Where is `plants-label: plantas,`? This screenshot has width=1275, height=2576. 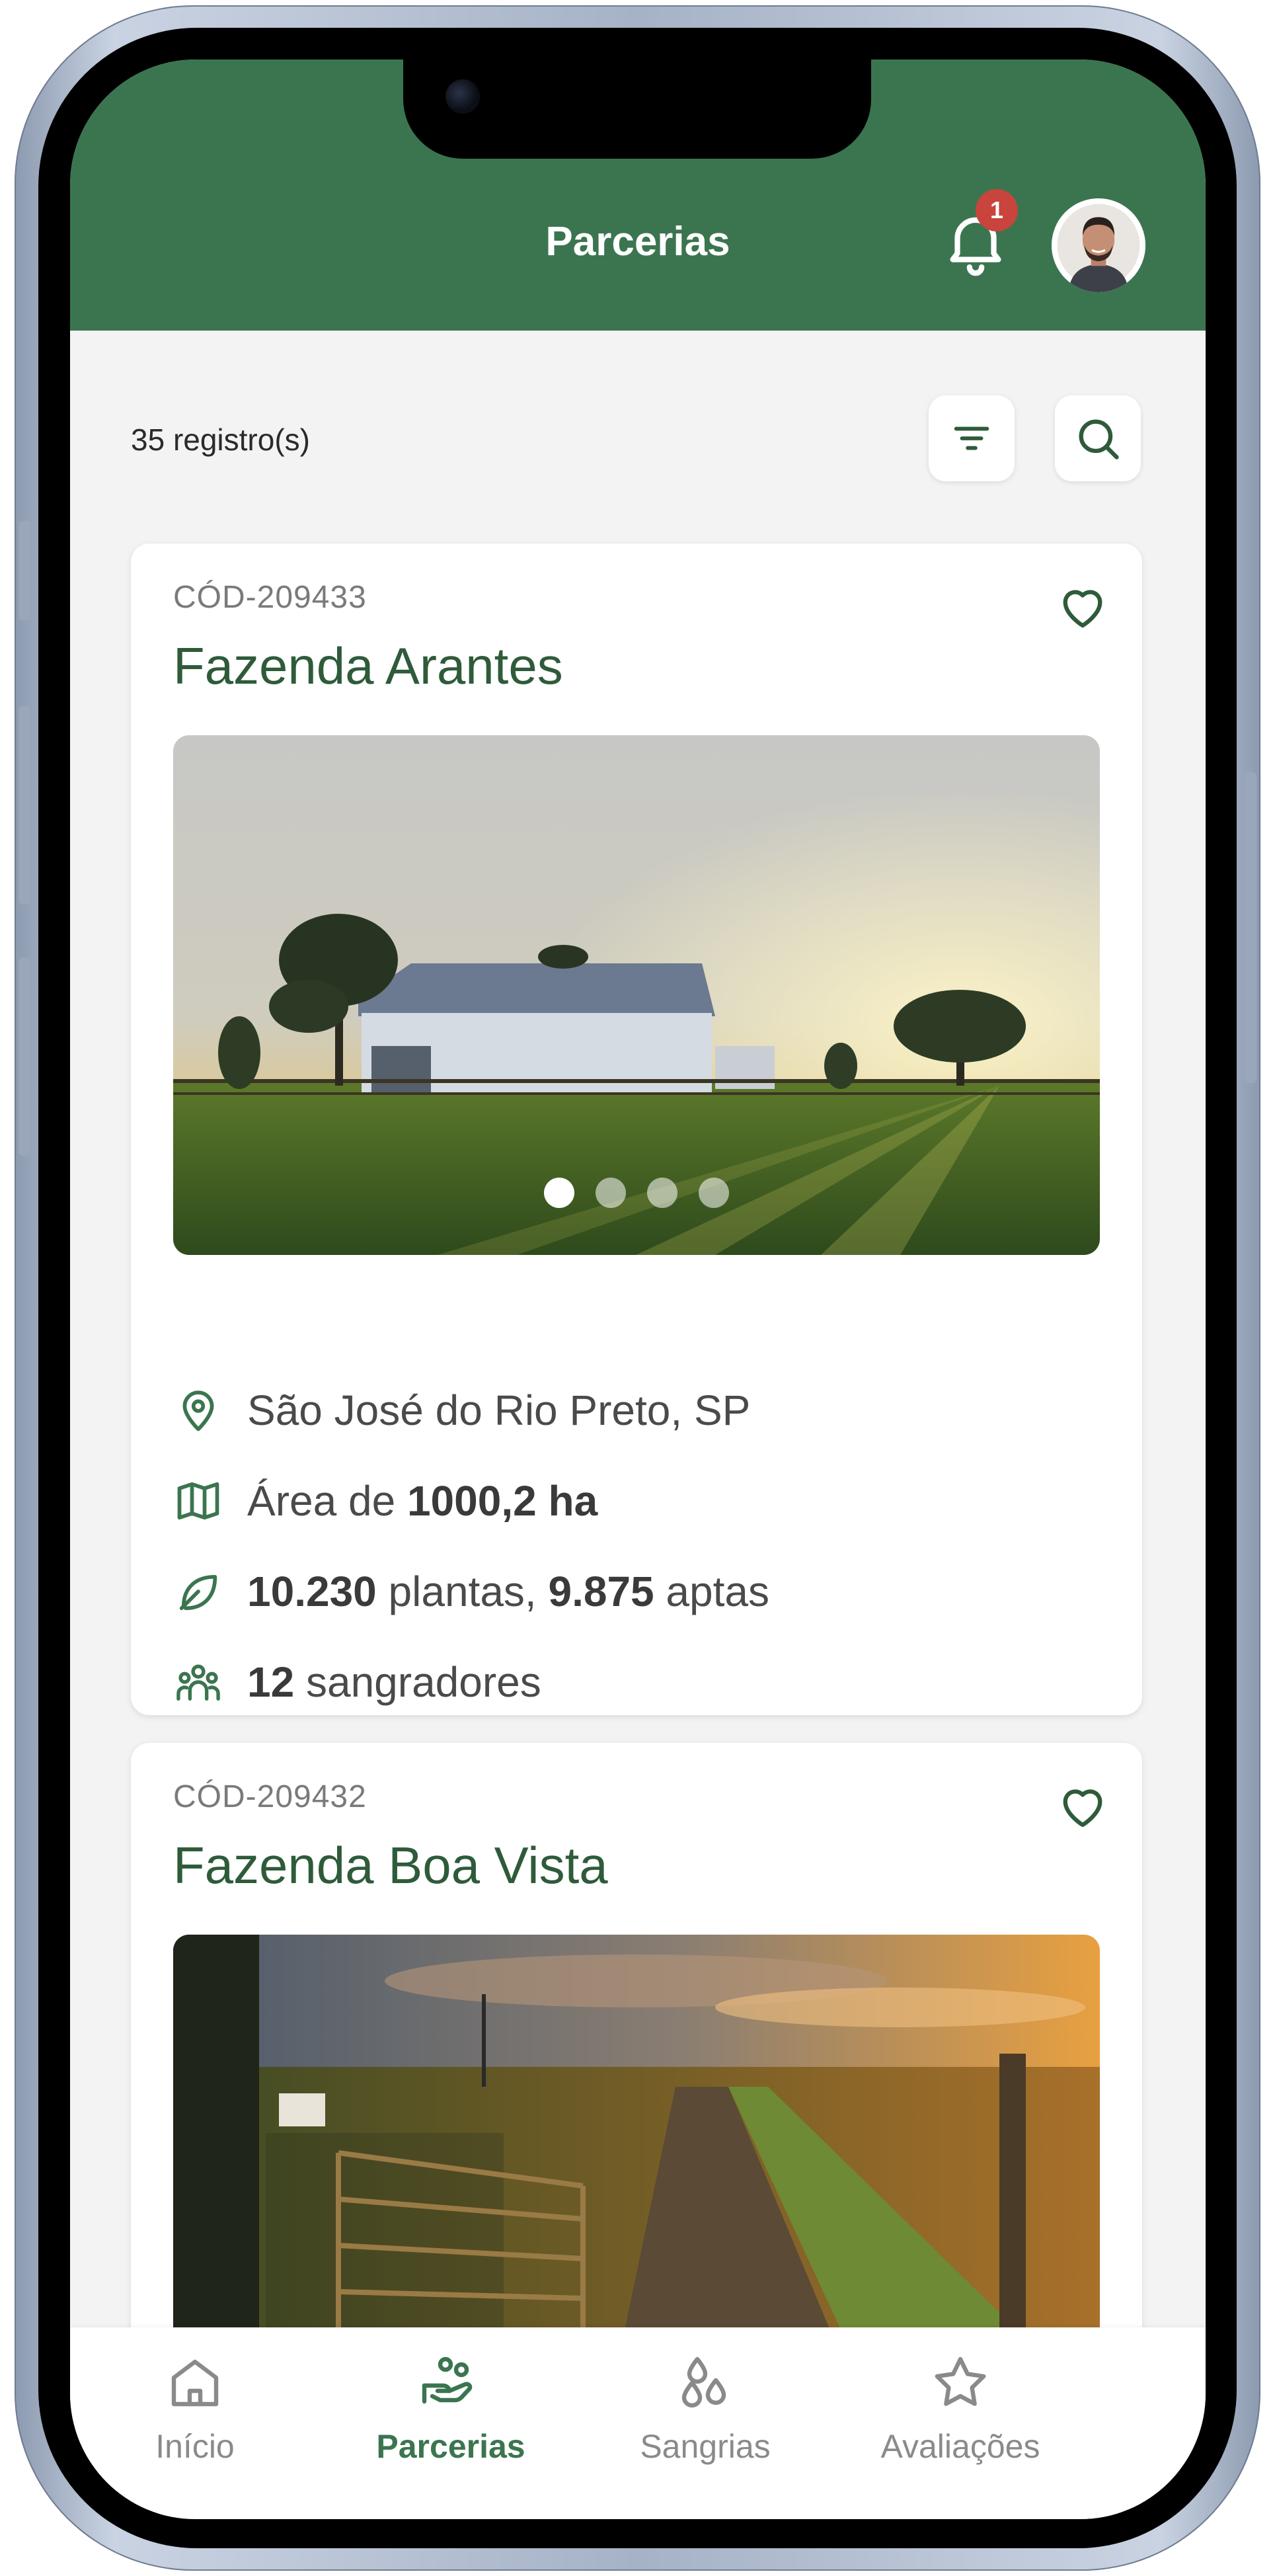 plants-label: plantas, is located at coordinates (462, 1591).